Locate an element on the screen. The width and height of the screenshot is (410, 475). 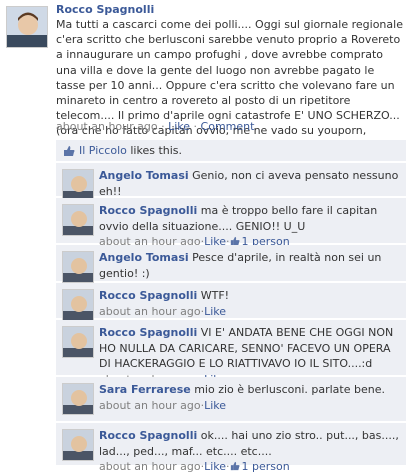
post-meta: about an hour ago · Like · Comment is located at coordinates (155, 126).